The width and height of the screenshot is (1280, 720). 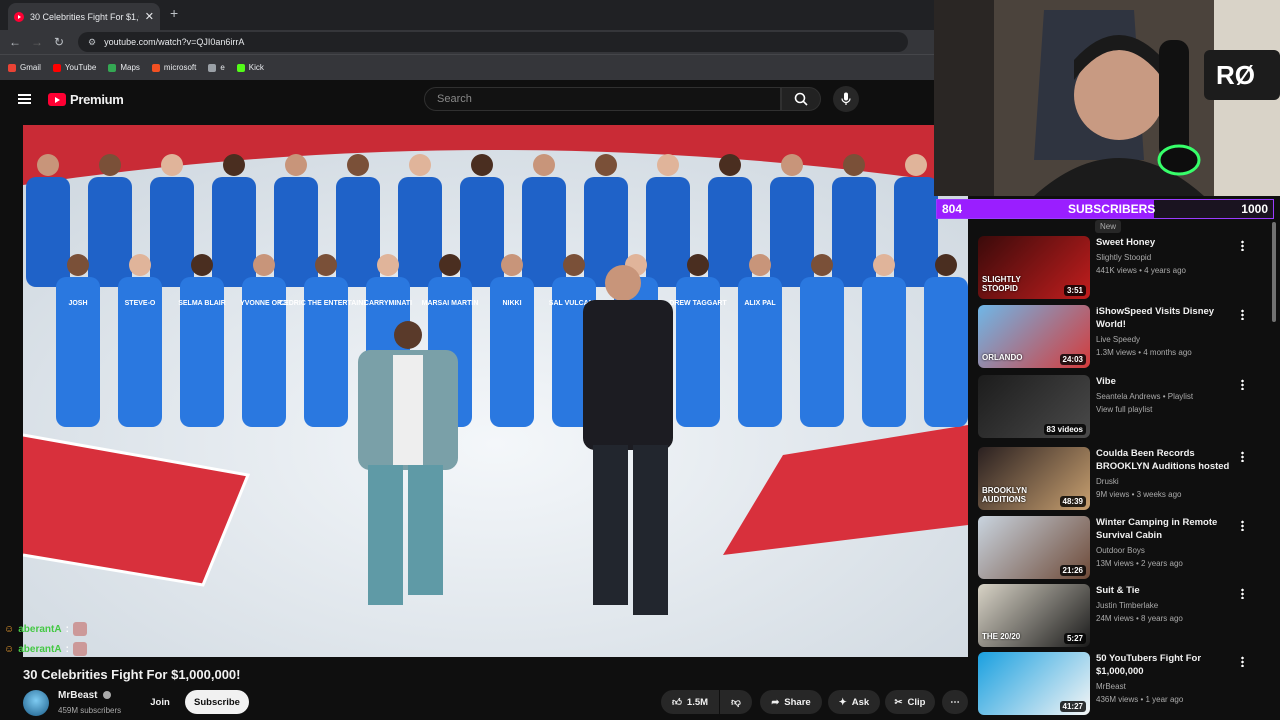 What do you see at coordinates (1034, 615) in the screenshot?
I see `video-thumbnail: THE 20/20 5:27` at bounding box center [1034, 615].